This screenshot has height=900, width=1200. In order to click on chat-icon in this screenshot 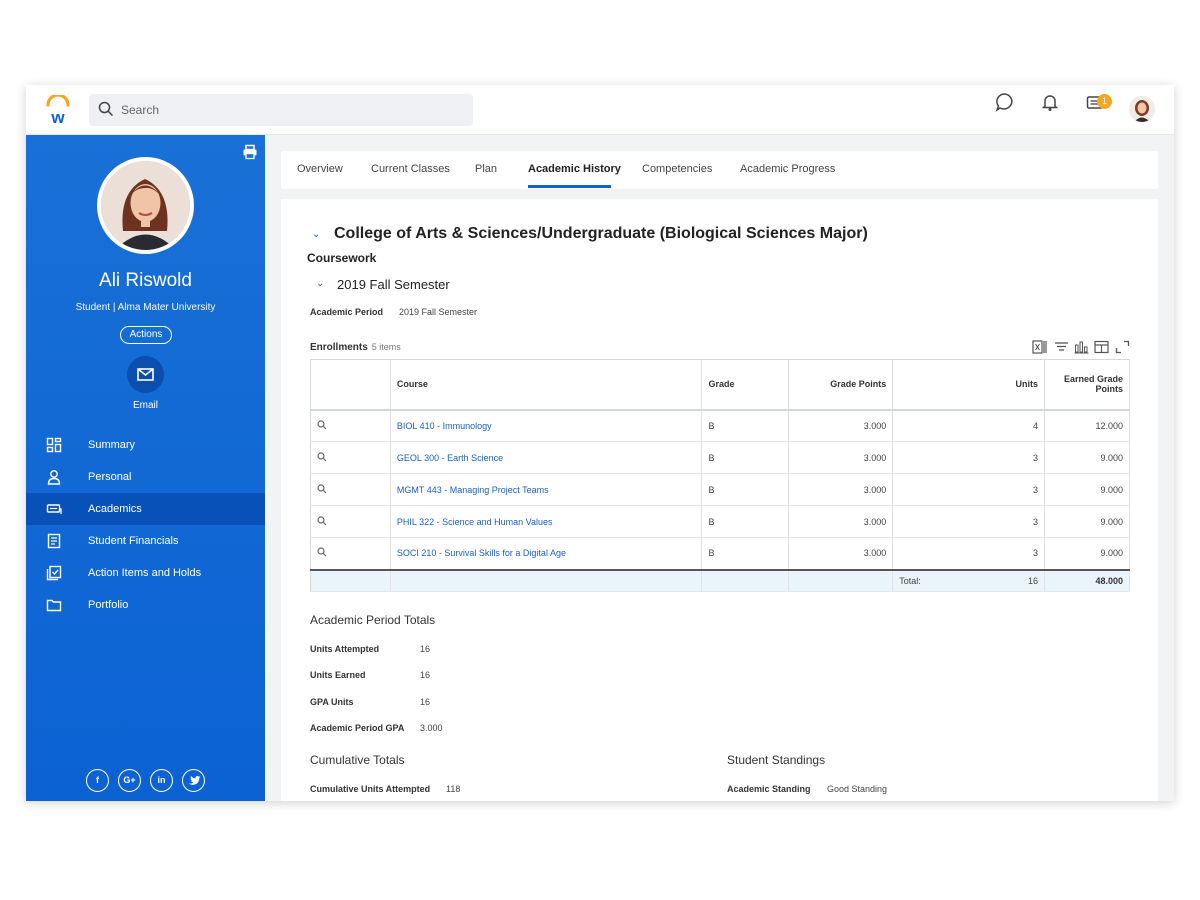, I will do `click(1005, 102)`.